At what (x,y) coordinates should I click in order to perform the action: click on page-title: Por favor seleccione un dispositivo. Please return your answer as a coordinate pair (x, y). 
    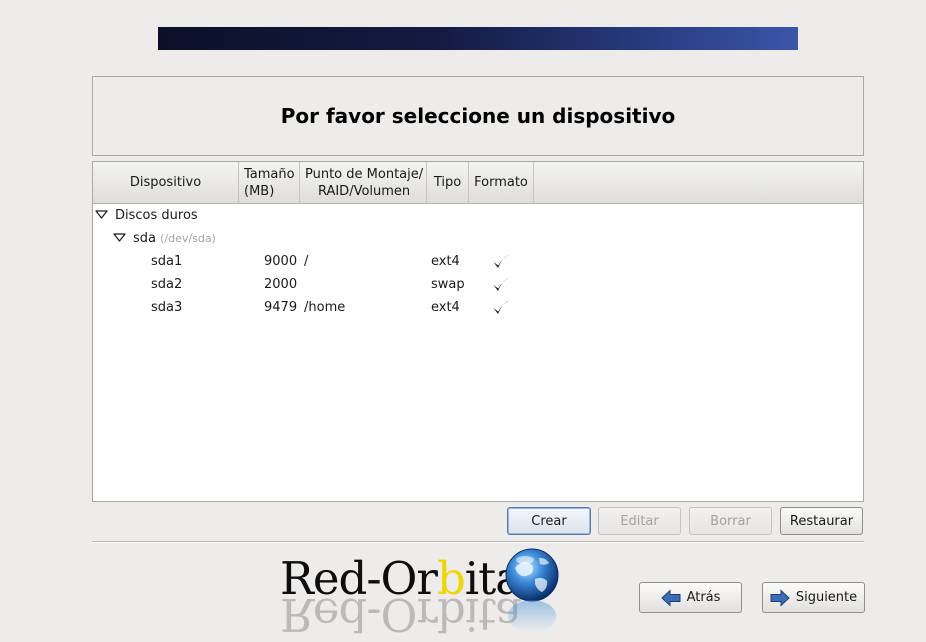
    Looking at the image, I should click on (478, 116).